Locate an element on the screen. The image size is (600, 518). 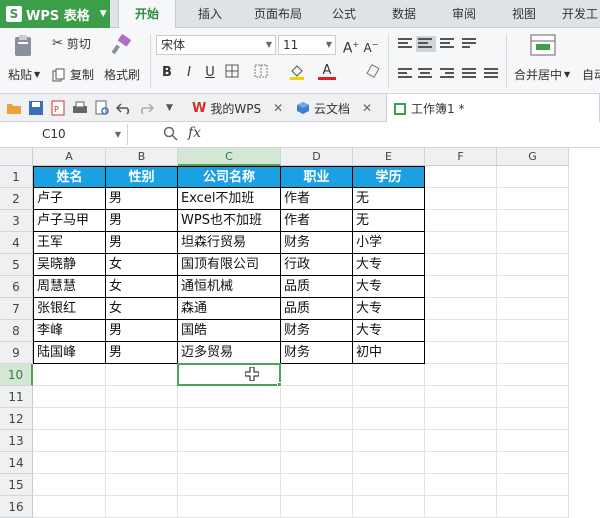
column-header-g: G is located at coordinates (533, 157).